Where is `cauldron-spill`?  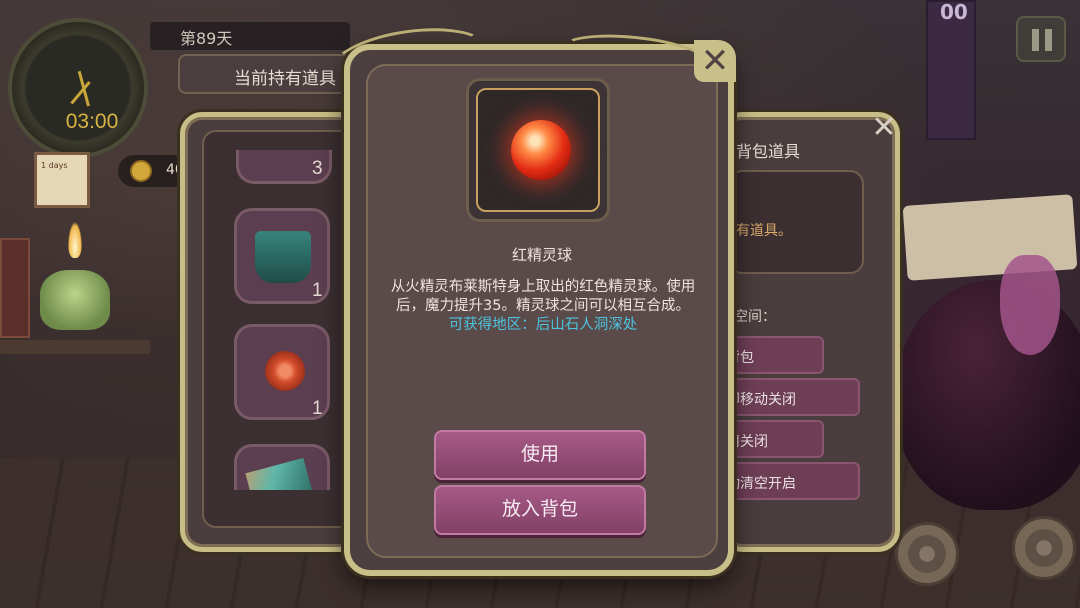
cauldron-spill is located at coordinates (1030, 305).